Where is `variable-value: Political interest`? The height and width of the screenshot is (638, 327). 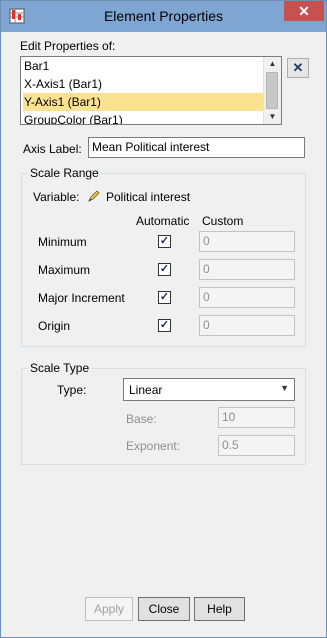 variable-value: Political interest is located at coordinates (148, 197).